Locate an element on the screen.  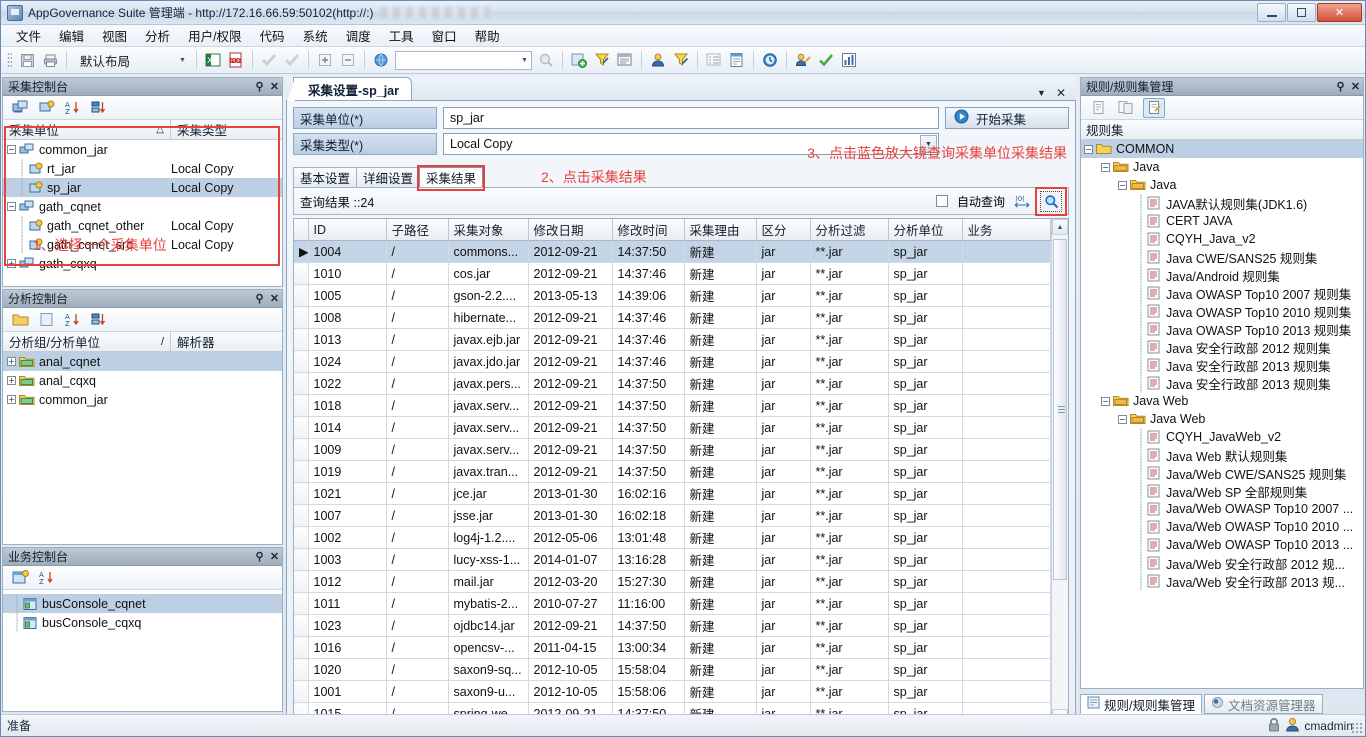
rules-tree-item: − Java Web is located at coordinates (1222, 401).